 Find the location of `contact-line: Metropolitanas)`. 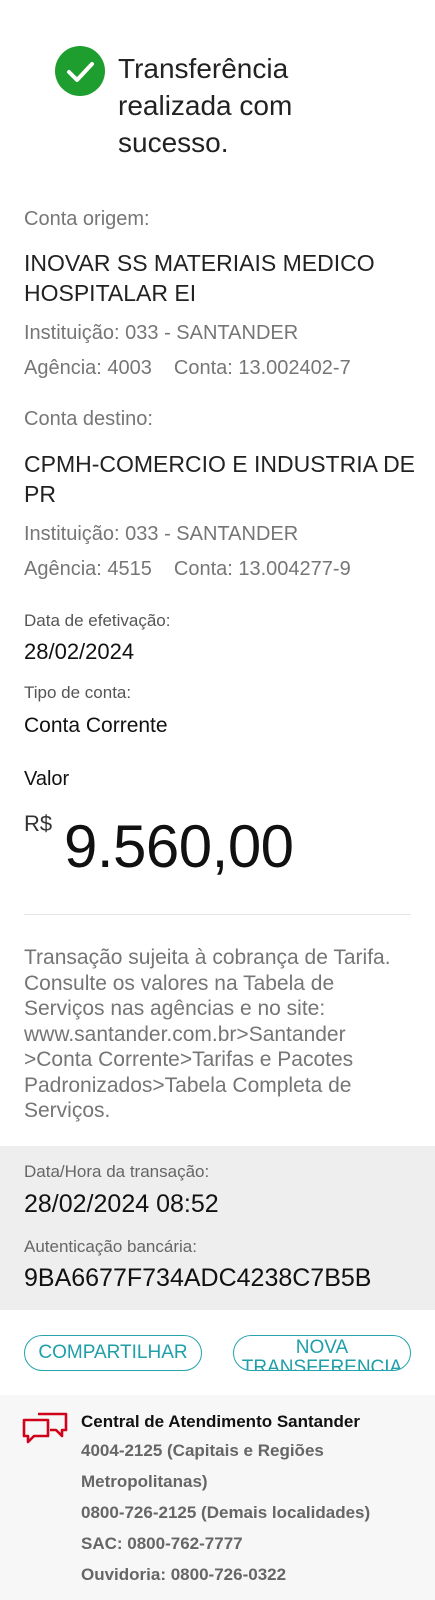

contact-line: Metropolitanas) is located at coordinates (144, 1481).